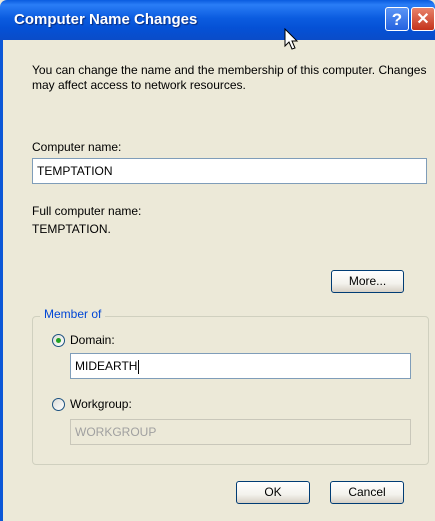 The image size is (435, 521). Describe the element at coordinates (106, 19) in the screenshot. I see `window-title: Computer Name Changes` at that location.